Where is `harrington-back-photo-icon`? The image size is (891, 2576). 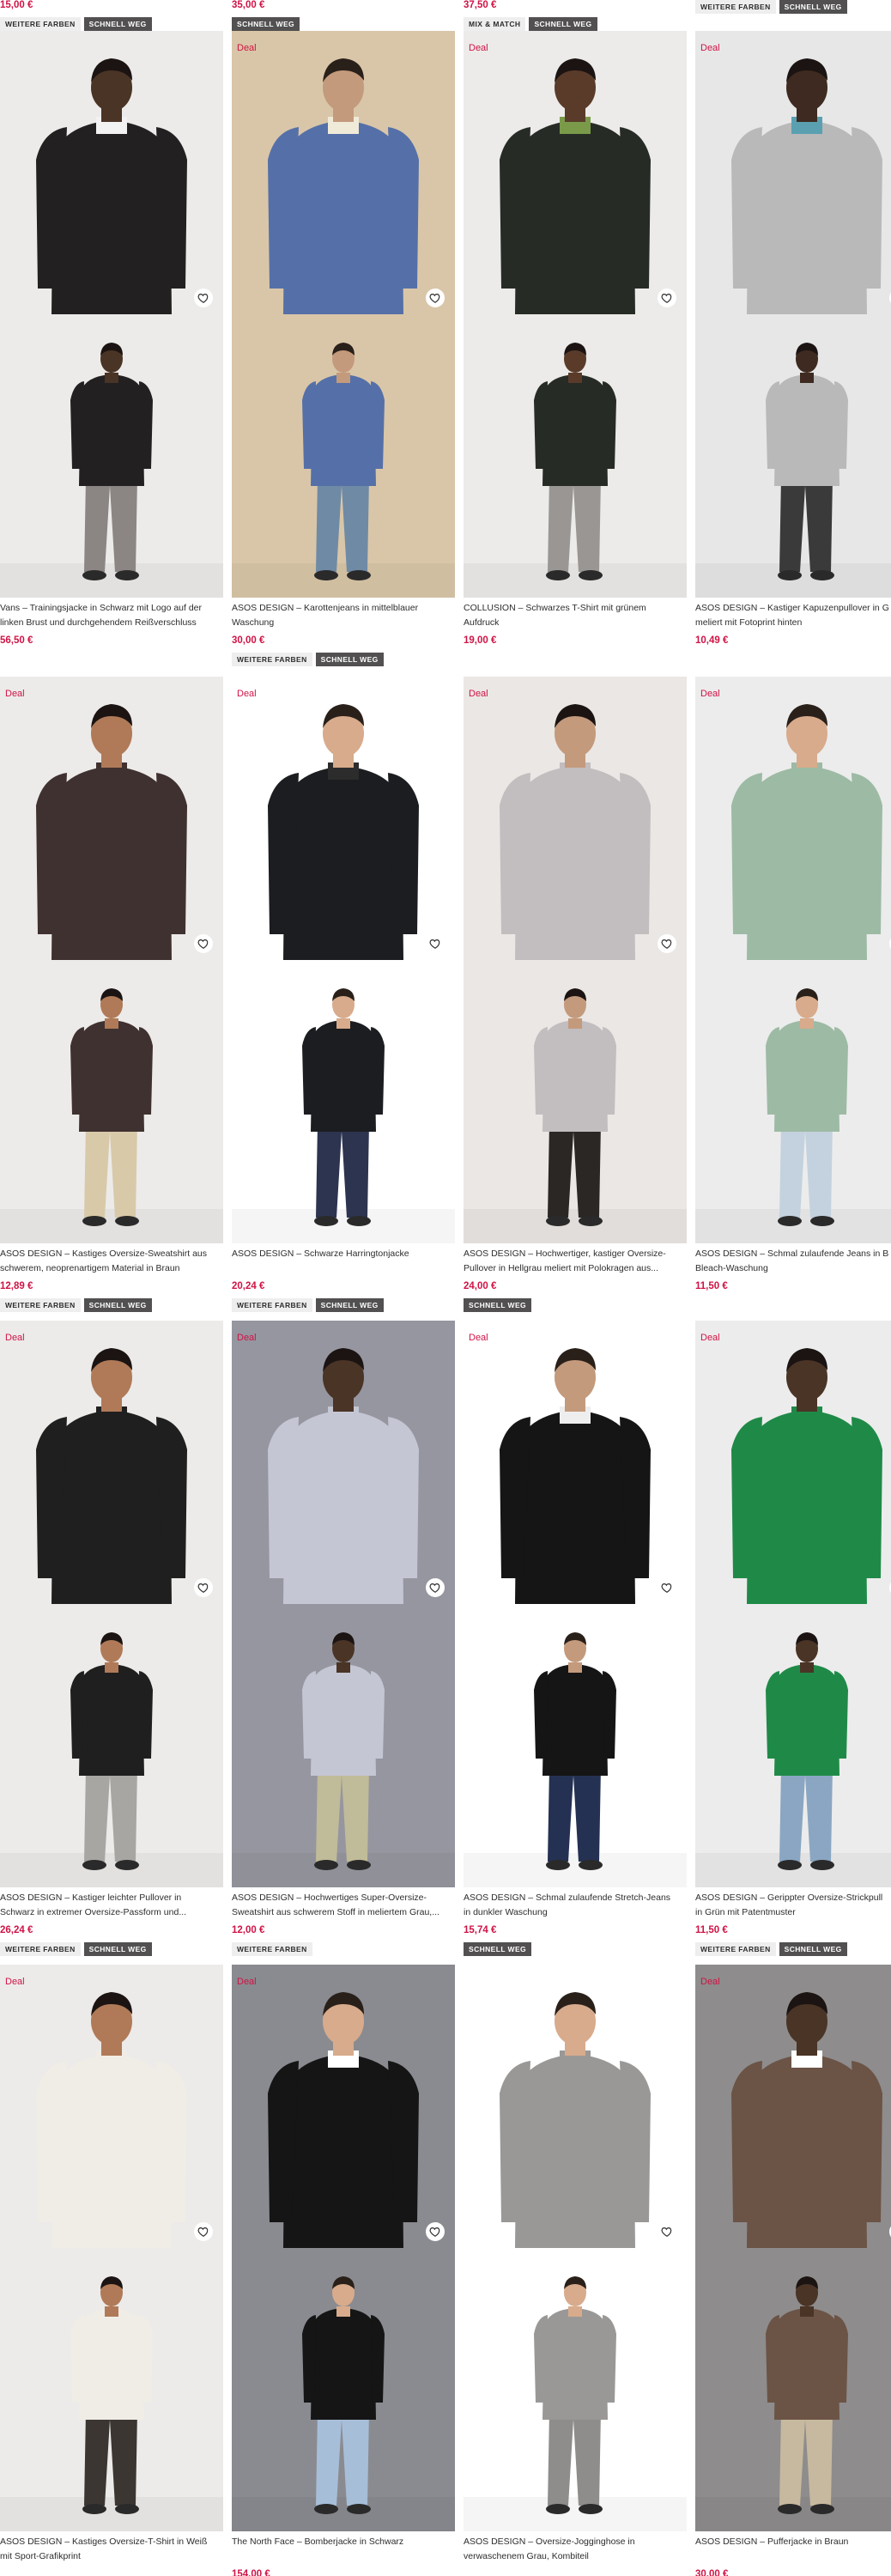 harrington-back-photo-icon is located at coordinates (344, 1101).